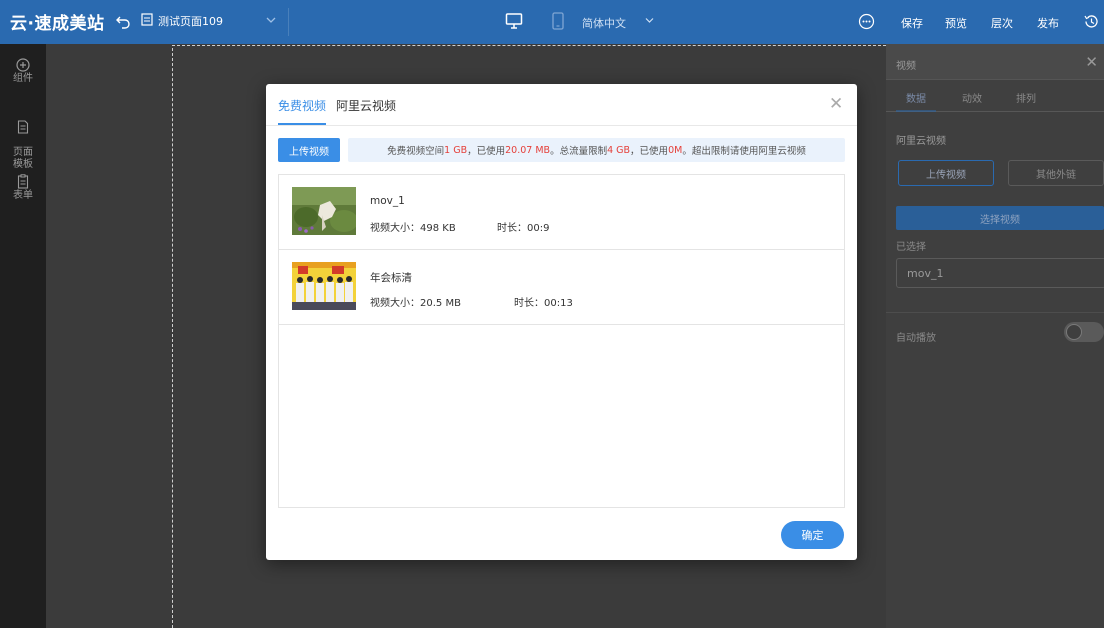  Describe the element at coordinates (916, 97) in the screenshot. I see `tab-data: 数据` at that location.